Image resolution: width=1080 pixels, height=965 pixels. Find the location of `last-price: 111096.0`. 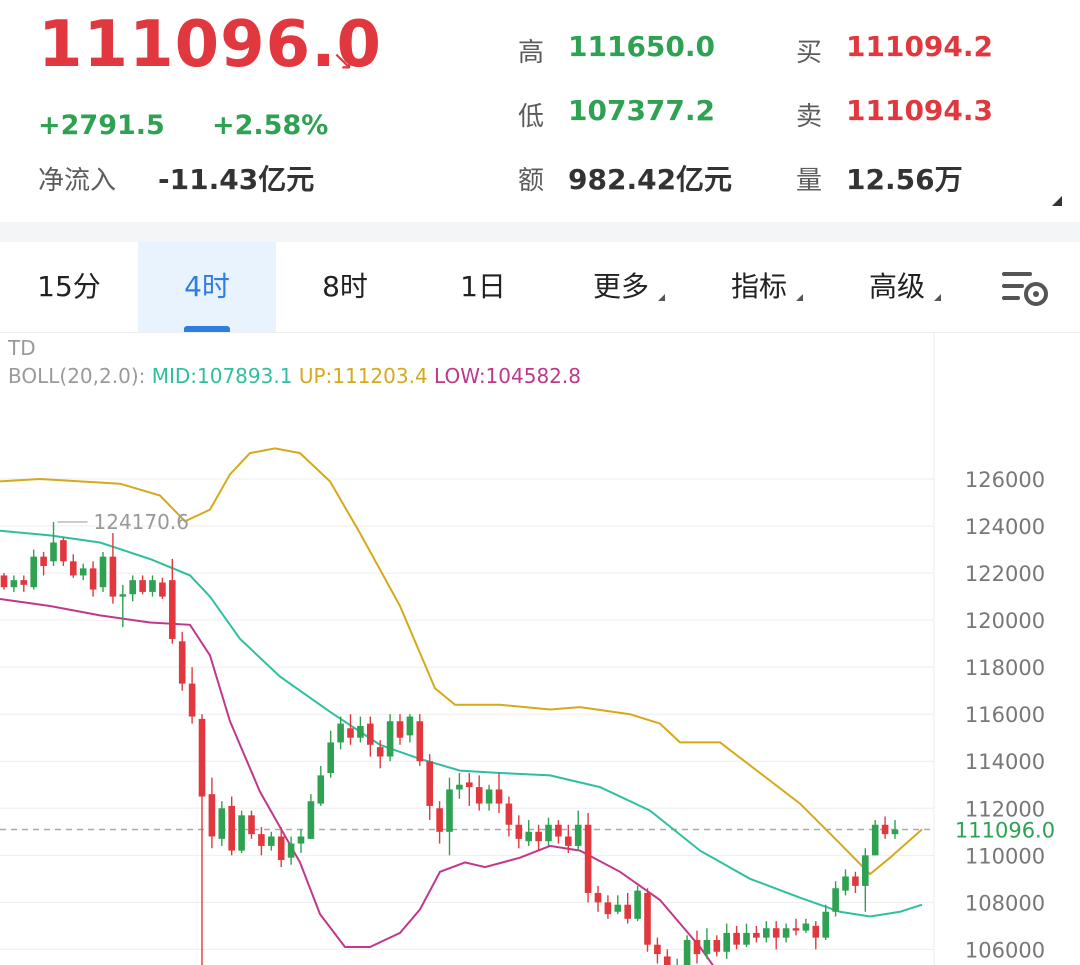

last-price: 111096.0 is located at coordinates (210, 45).